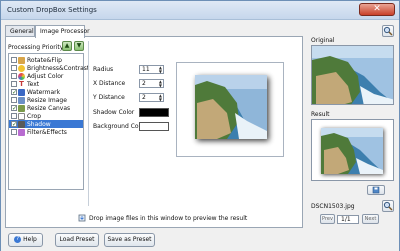 Image resolution: width=400 pixels, height=251 pixels. What do you see at coordinates (151, 97) in the screenshot?
I see `y-distance-spinner: 2 ▲ ▼` at bounding box center [151, 97].